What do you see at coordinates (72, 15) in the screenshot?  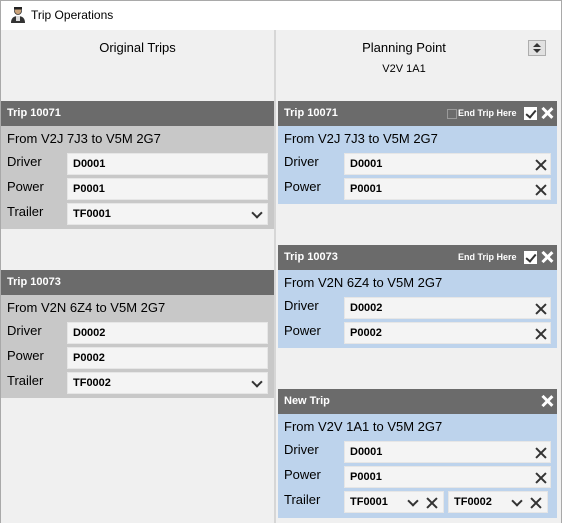 I see `window-title: Trip Operations` at bounding box center [72, 15].